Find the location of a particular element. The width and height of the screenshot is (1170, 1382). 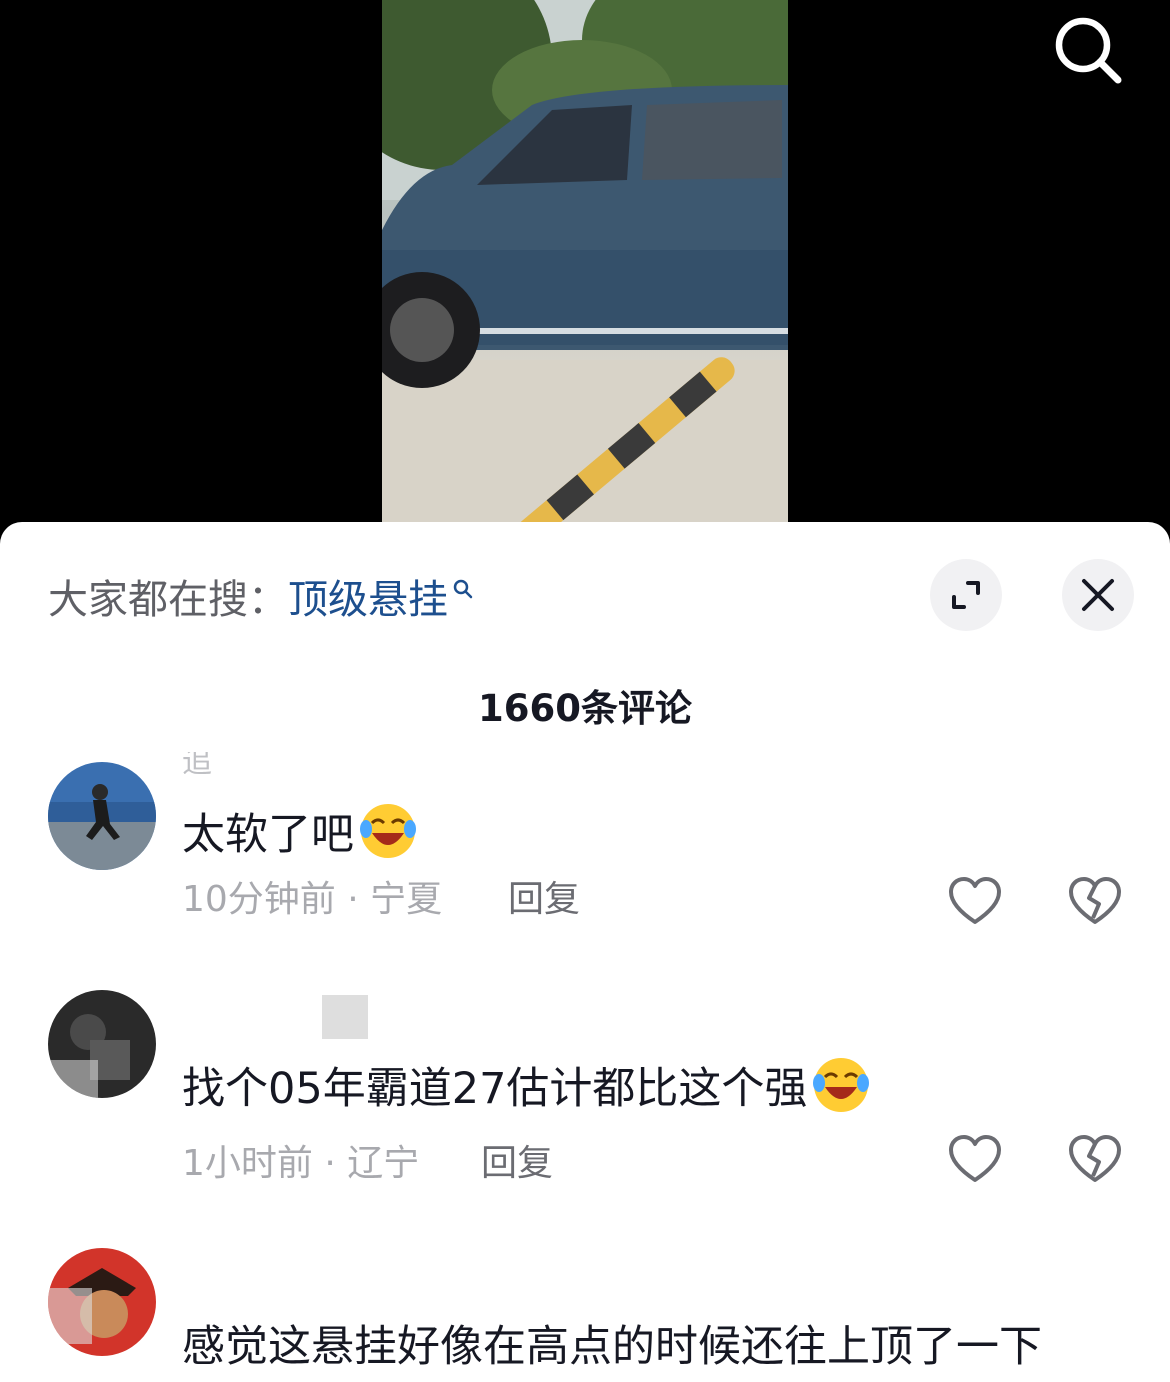

video-frame is located at coordinates (585, 265).